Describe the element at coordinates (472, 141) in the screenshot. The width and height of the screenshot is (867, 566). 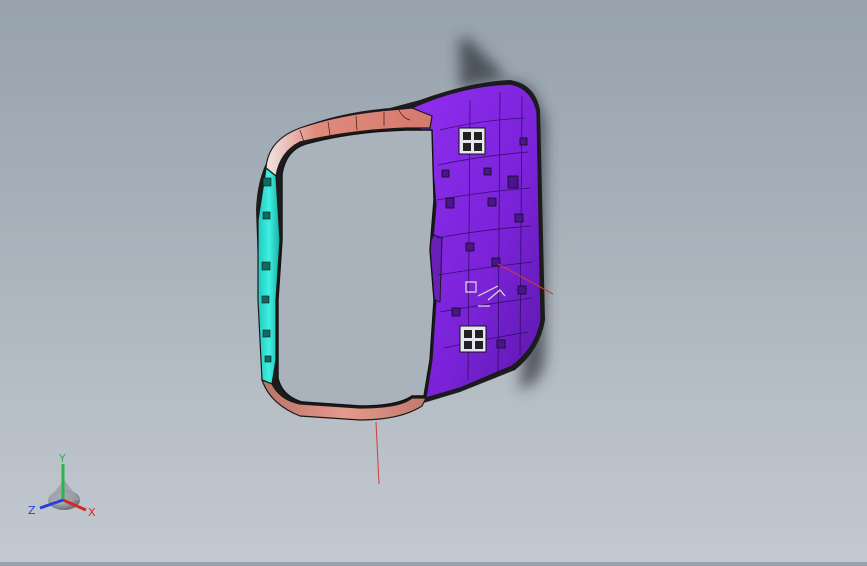
I see `panel-pad-top` at that location.